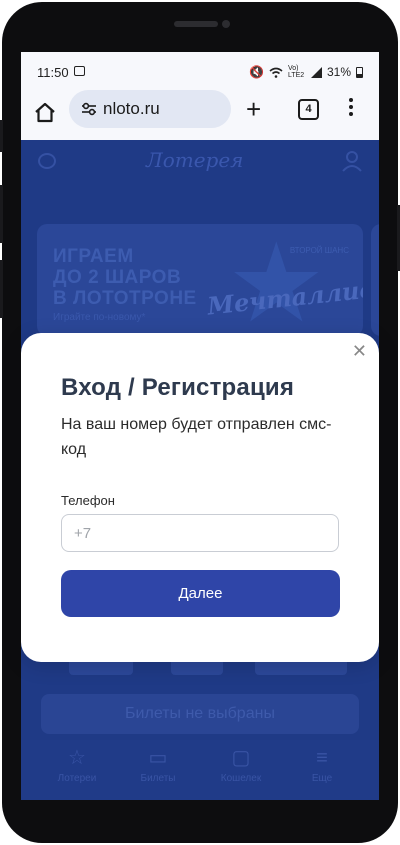 Image resolution: width=400 pixels, height=845 pixels. I want to click on network-type: Vo) LTE2, so click(296, 72).